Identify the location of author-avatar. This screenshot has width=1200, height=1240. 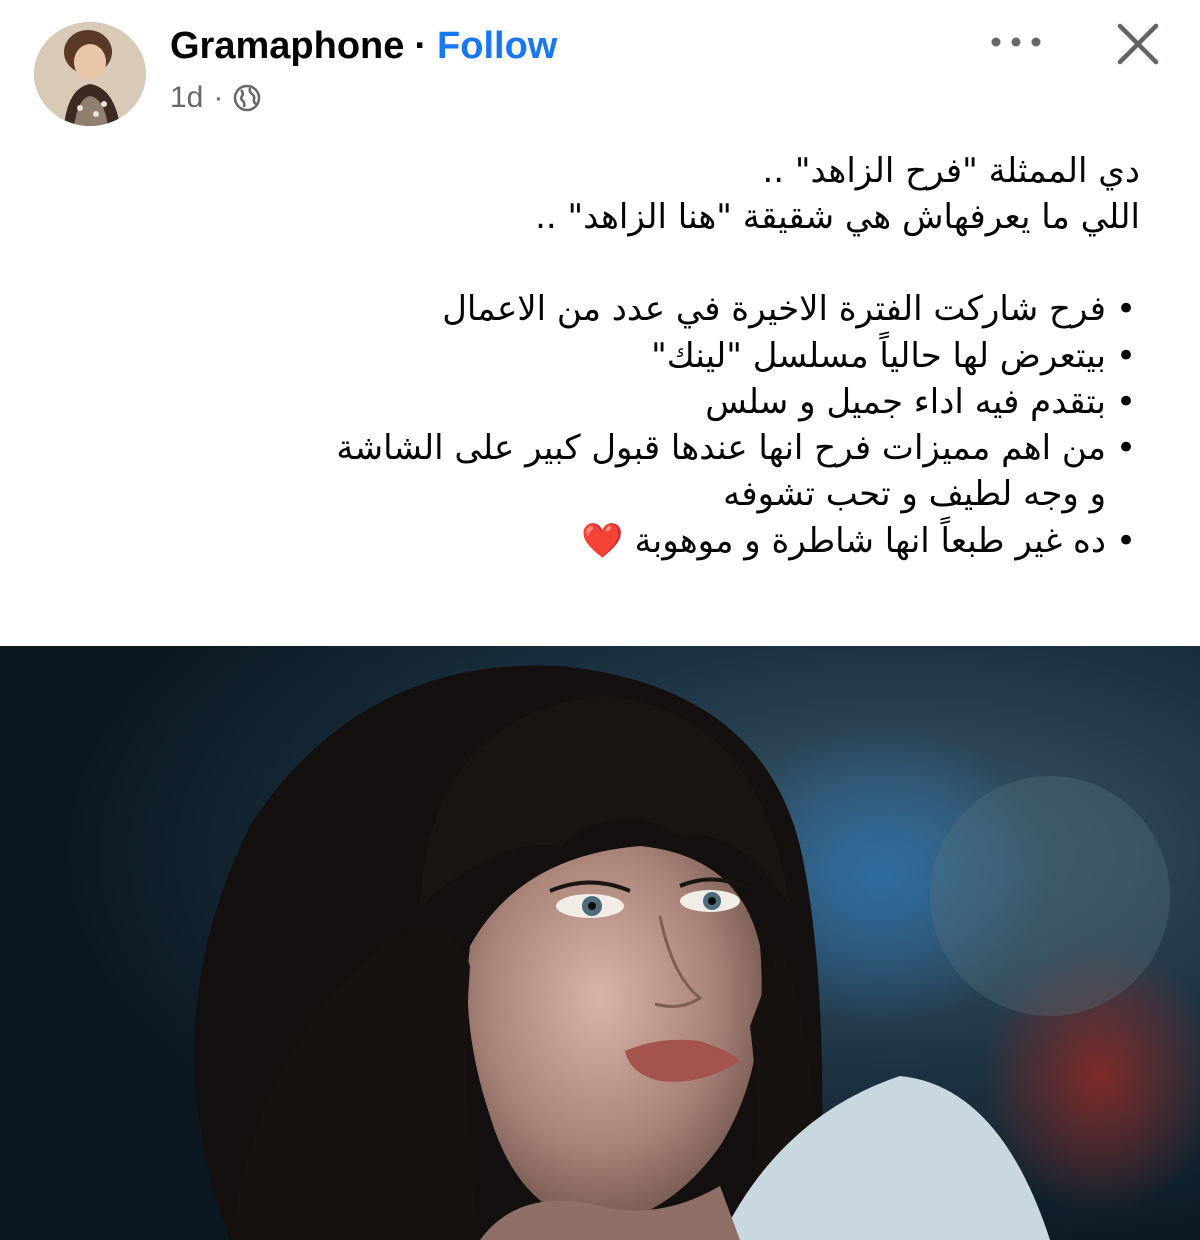
(90, 74).